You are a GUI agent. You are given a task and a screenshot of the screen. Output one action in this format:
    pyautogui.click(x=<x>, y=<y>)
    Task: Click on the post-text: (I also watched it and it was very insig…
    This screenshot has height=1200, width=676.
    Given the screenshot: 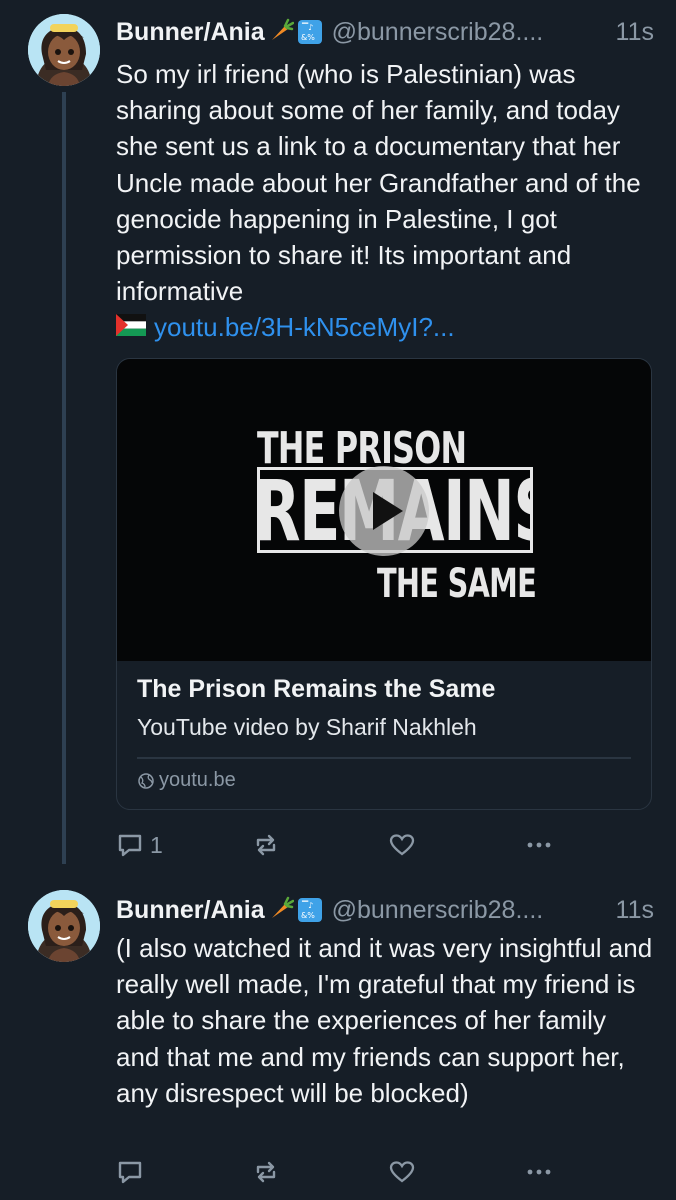 What is the action you would take?
    pyautogui.click(x=386, y=1020)
    